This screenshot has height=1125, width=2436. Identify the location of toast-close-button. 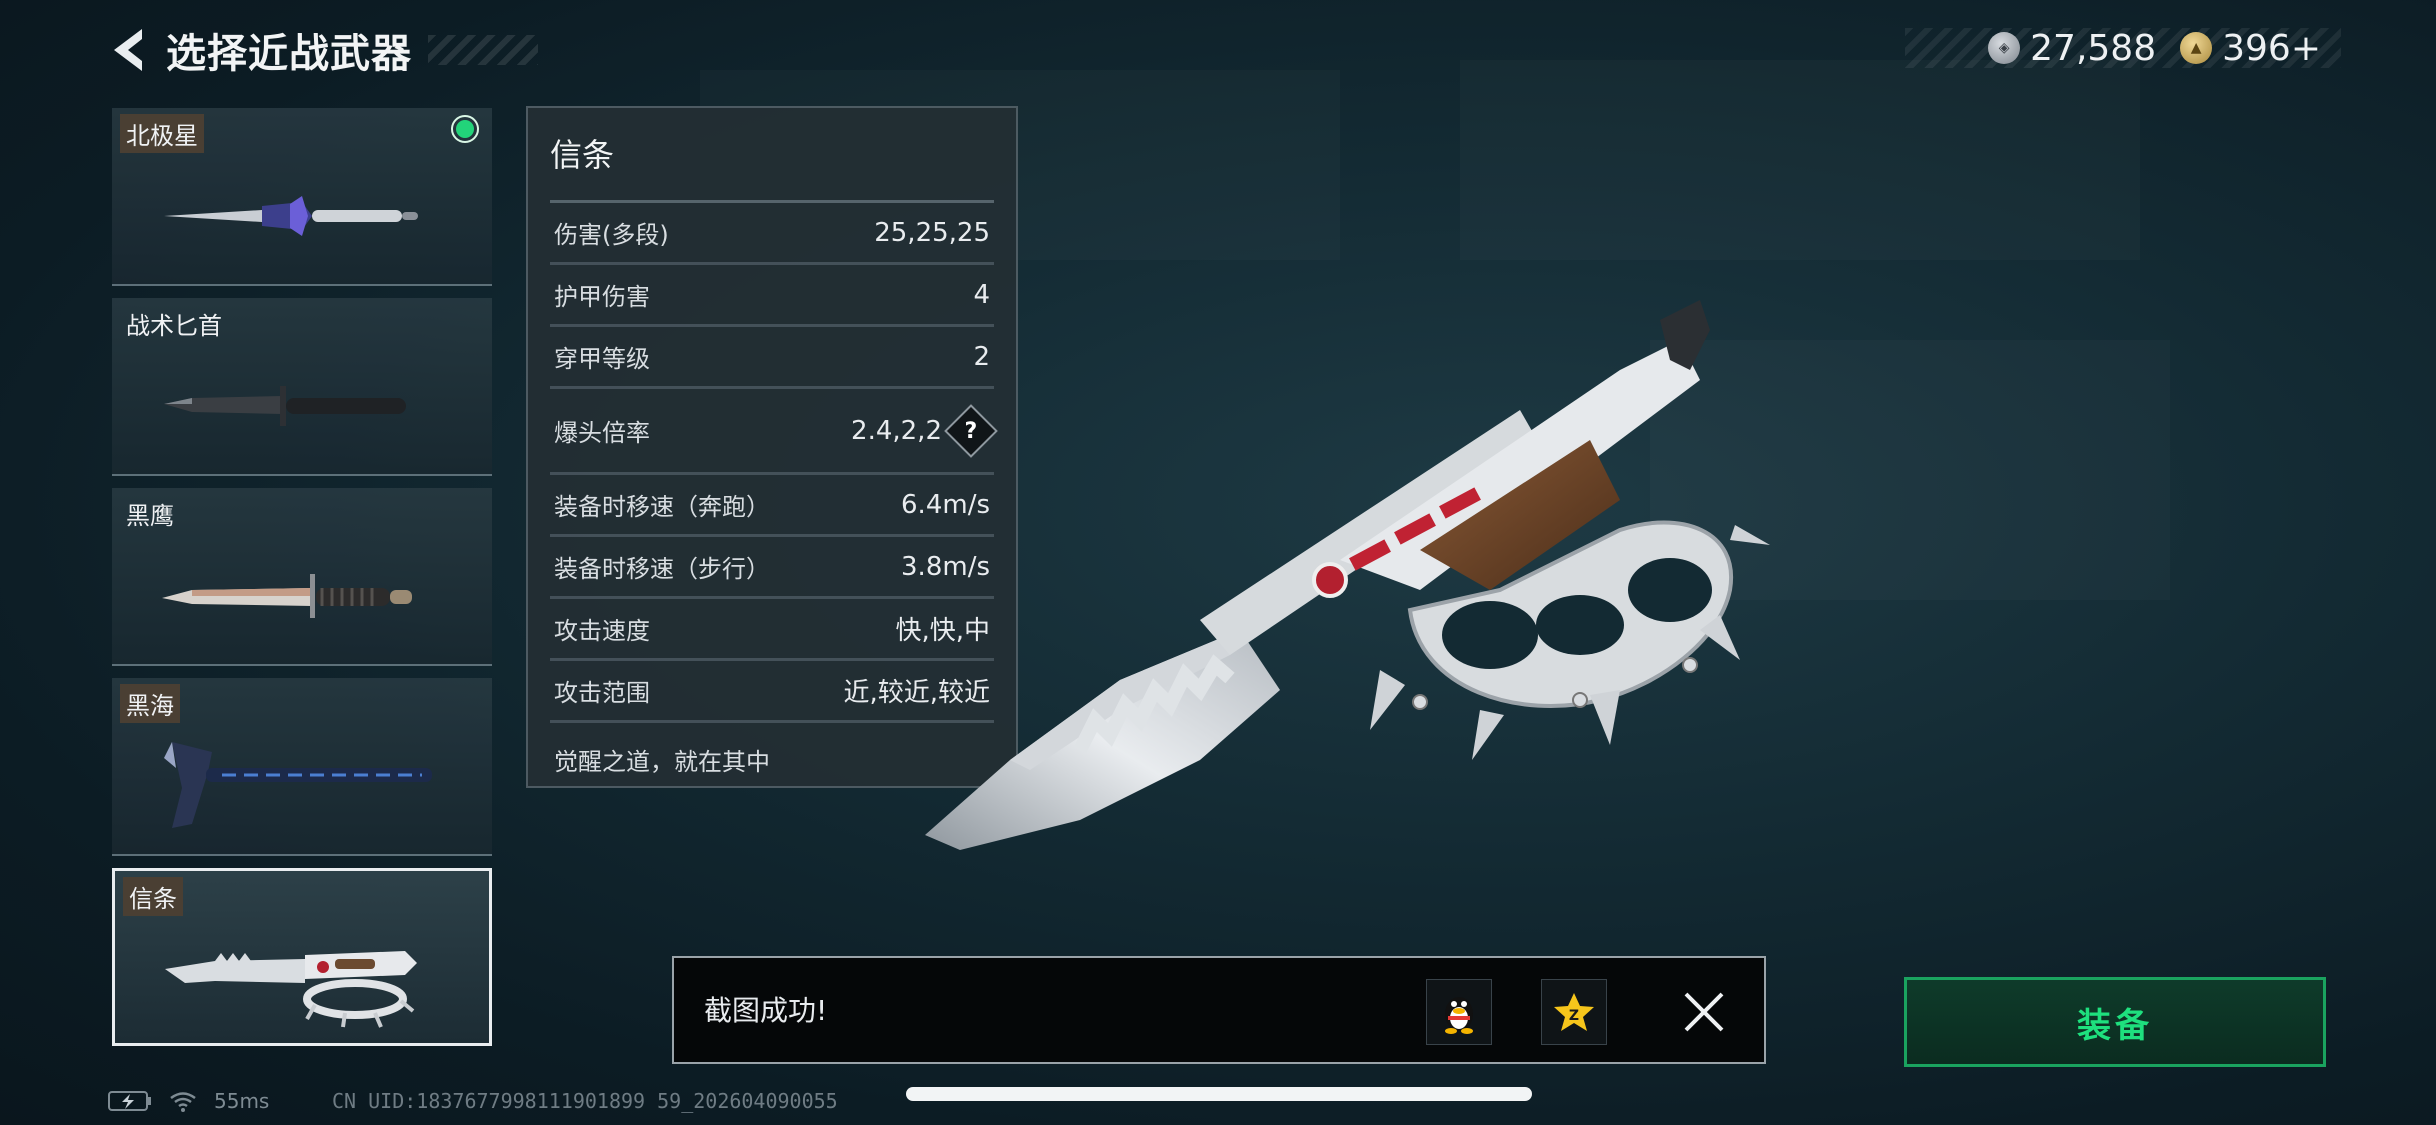
(1704, 1012).